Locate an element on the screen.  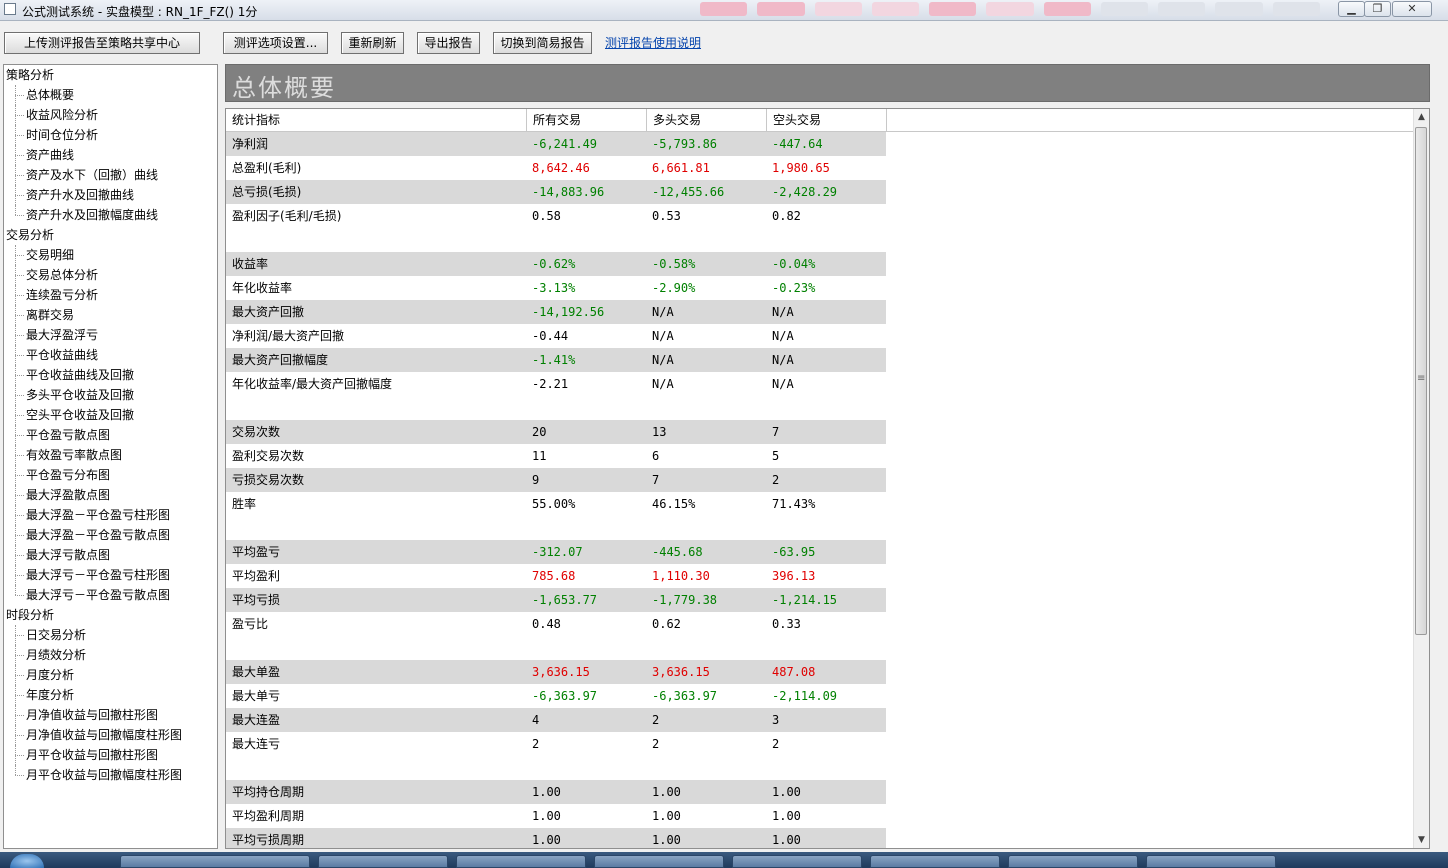
metric-value: 8,642.46 is located at coordinates (561, 168).